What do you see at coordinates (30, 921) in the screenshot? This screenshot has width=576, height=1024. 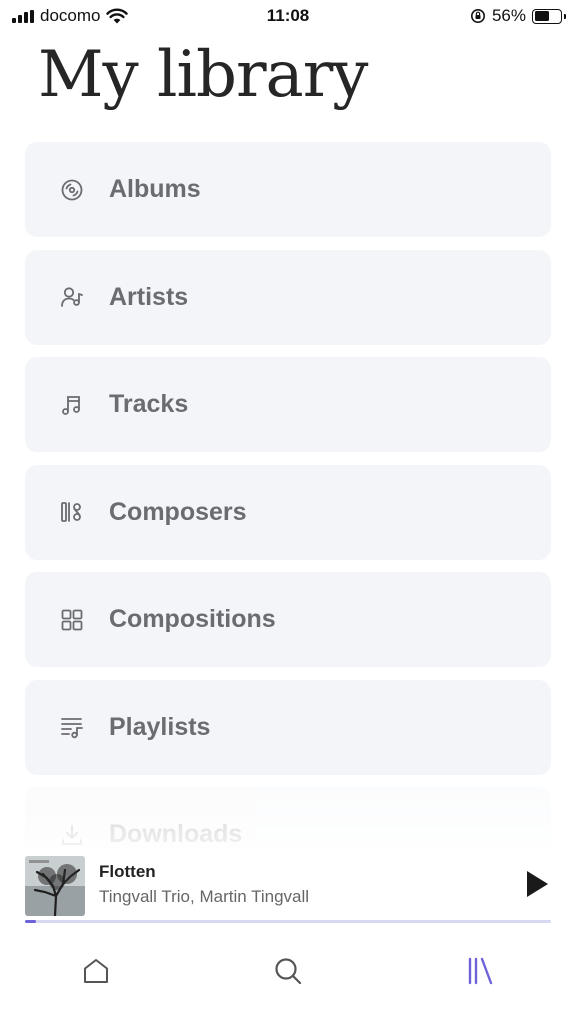 I see `playback-progress-fill` at bounding box center [30, 921].